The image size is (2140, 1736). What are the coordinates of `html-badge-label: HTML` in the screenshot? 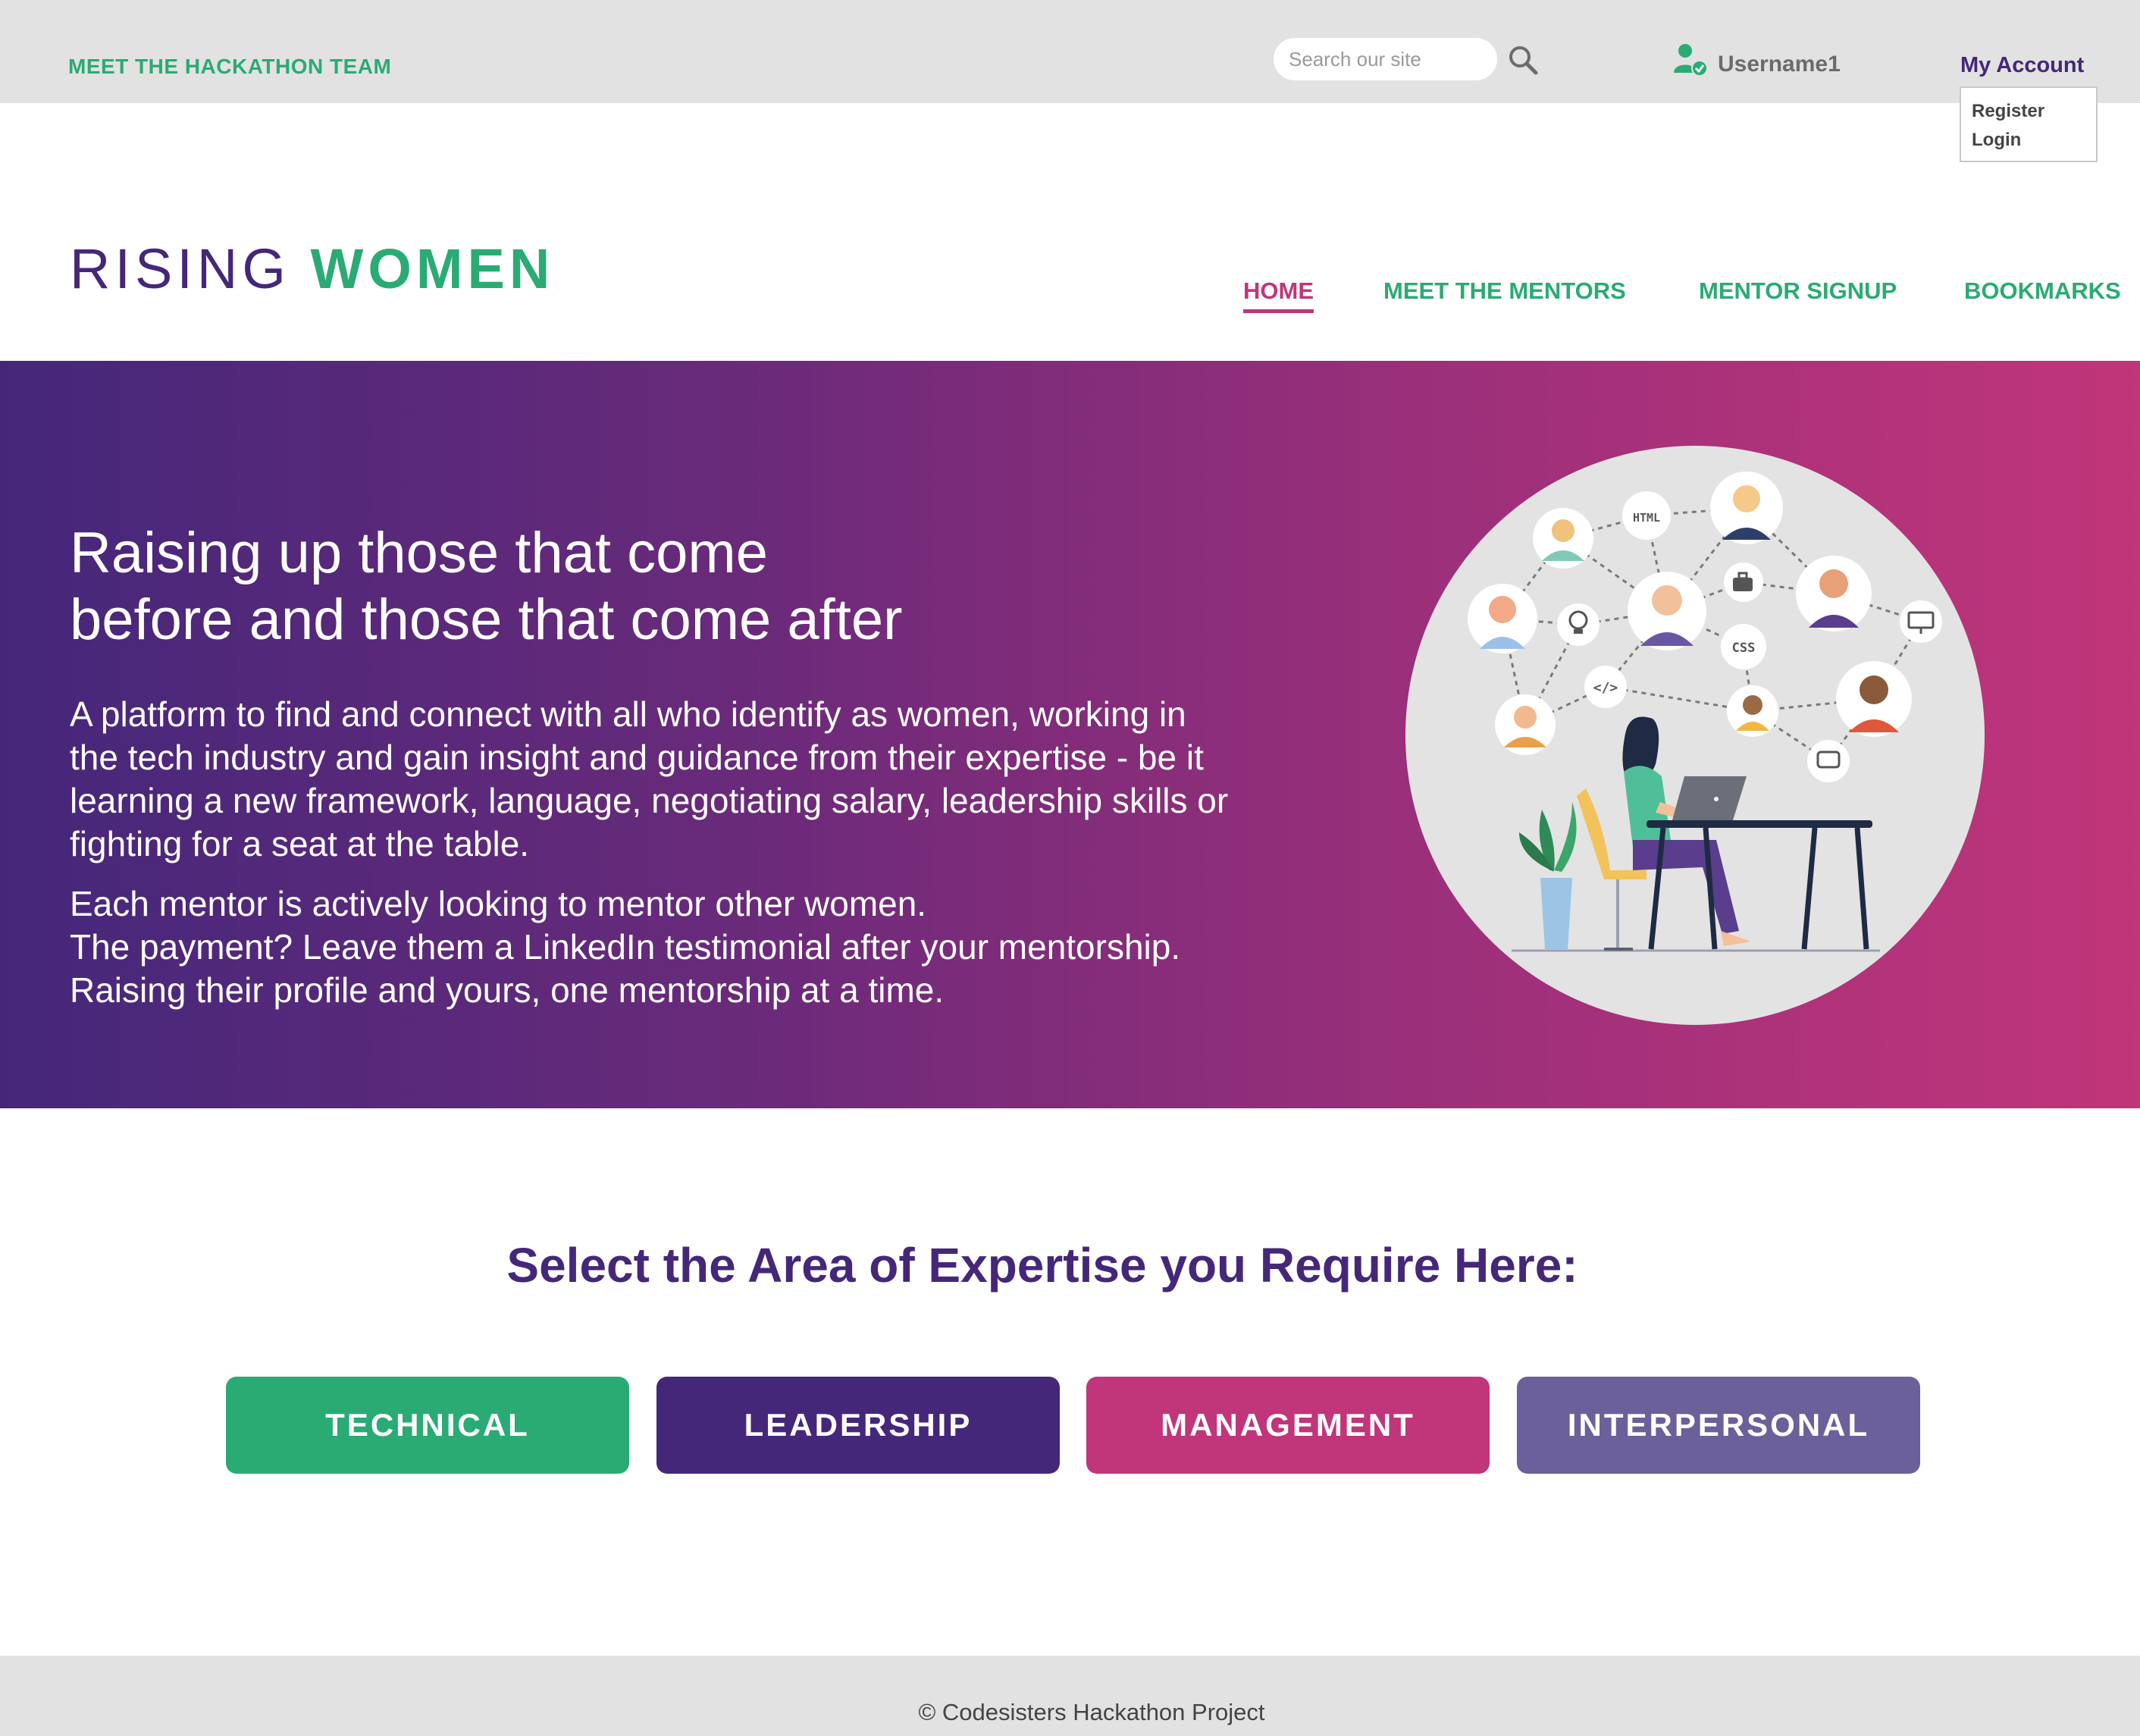 It's located at (1646, 518).